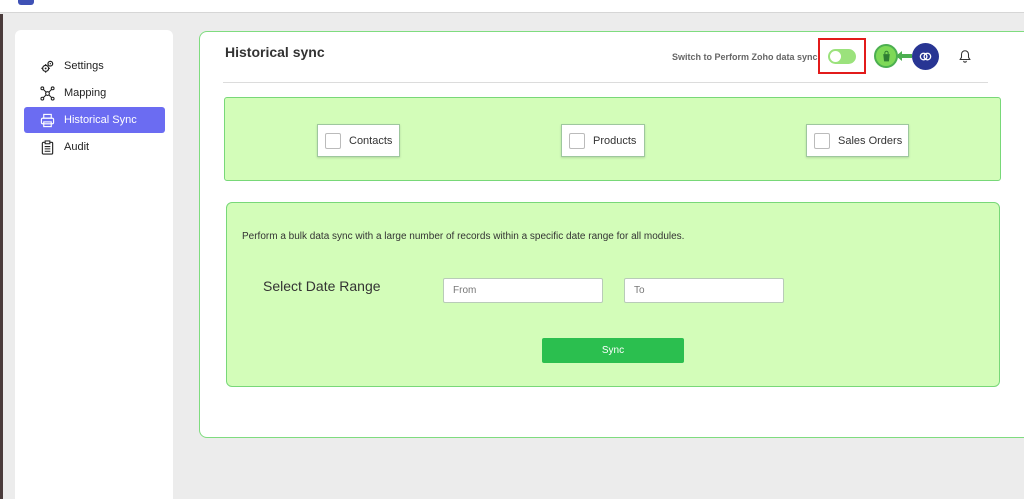 Image resolution: width=1024 pixels, height=499 pixels. I want to click on toggle-highlight-box, so click(842, 56).